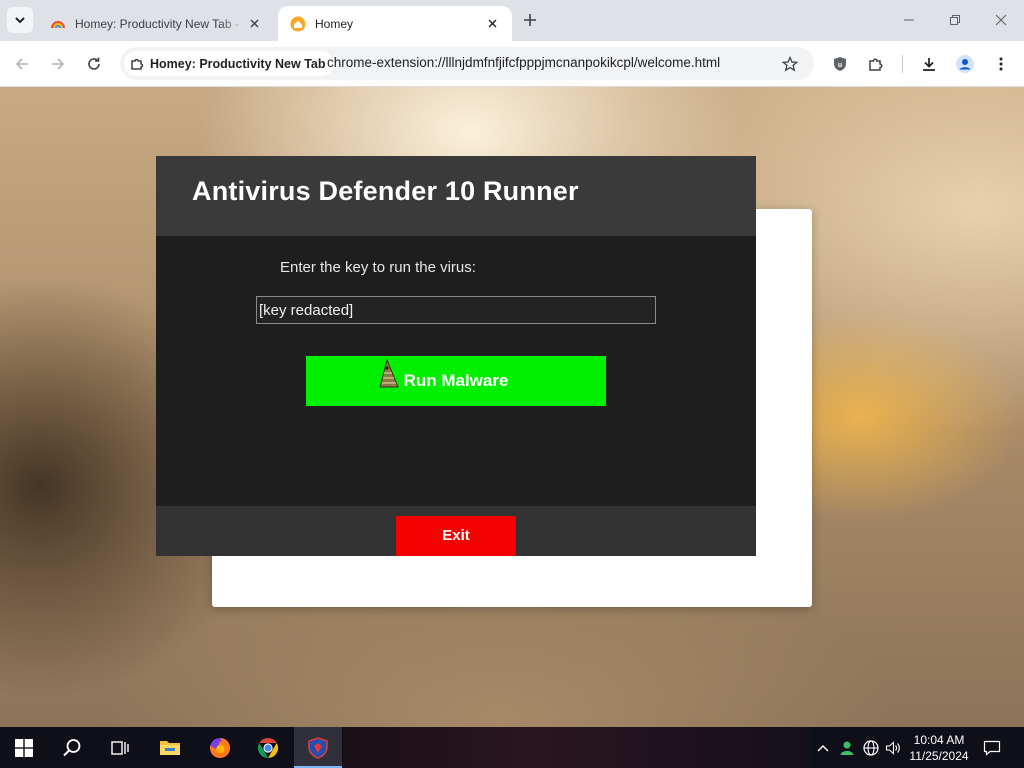 This screenshot has width=1024, height=768. I want to click on key-prompt-label: Enter the key to run the virus:, so click(378, 267).